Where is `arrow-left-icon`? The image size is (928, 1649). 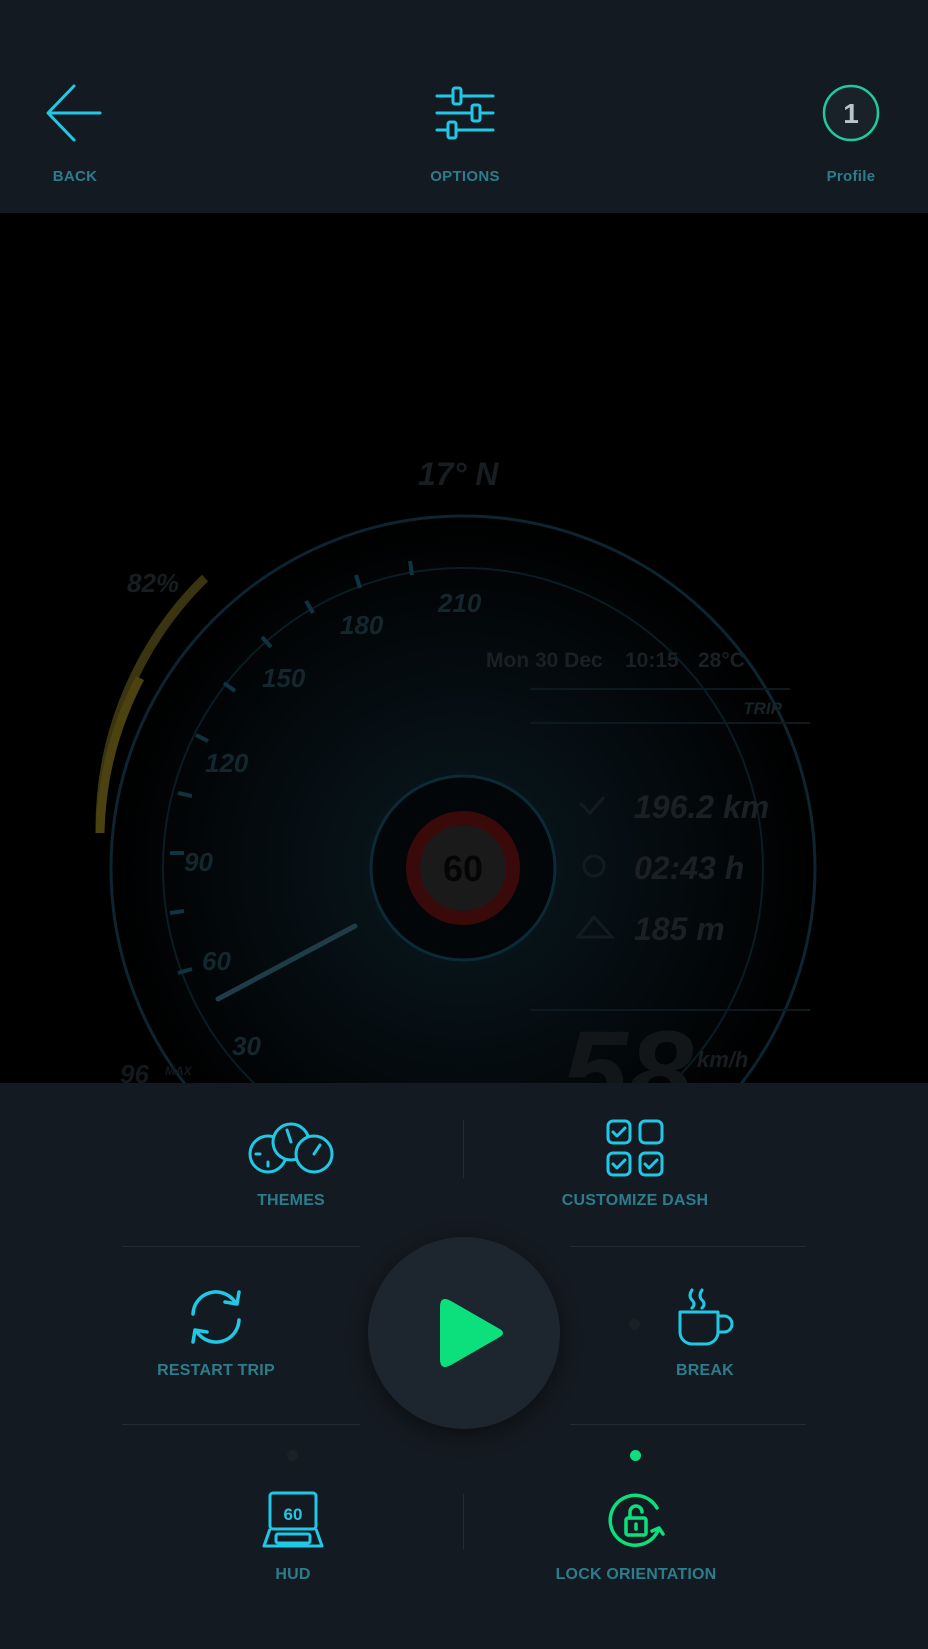
arrow-left-icon is located at coordinates (74, 113).